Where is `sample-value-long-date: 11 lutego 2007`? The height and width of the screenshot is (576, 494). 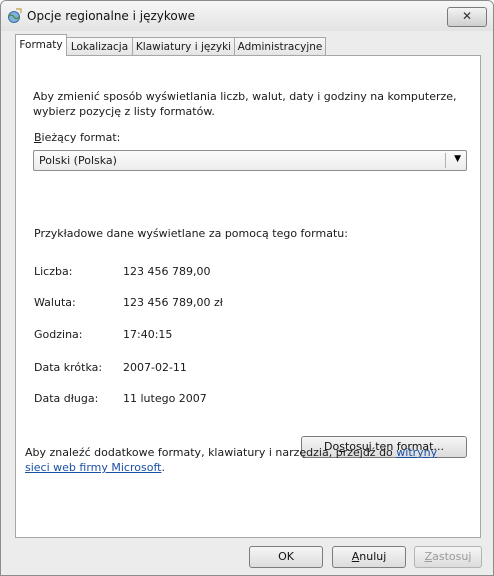
sample-value-long-date: 11 lutego 2007 is located at coordinates (165, 398).